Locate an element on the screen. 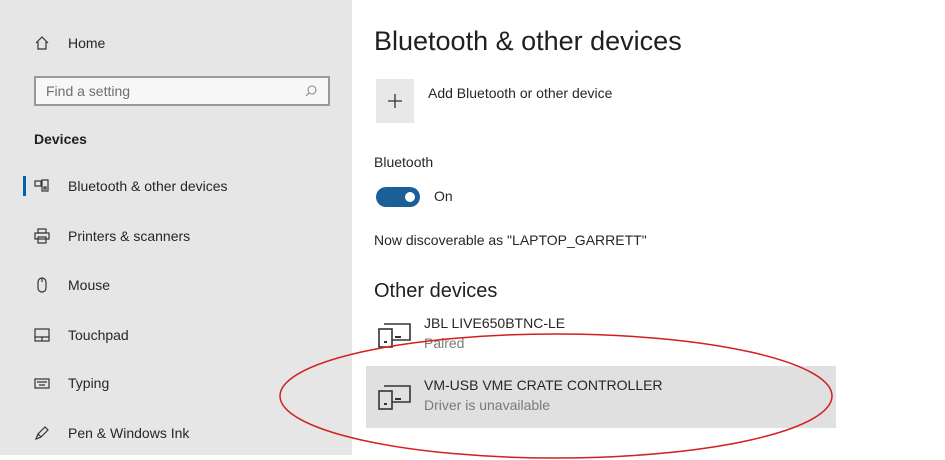 Image resolution: width=945 pixels, height=460 pixels. touchpad-icon is located at coordinates (42, 335).